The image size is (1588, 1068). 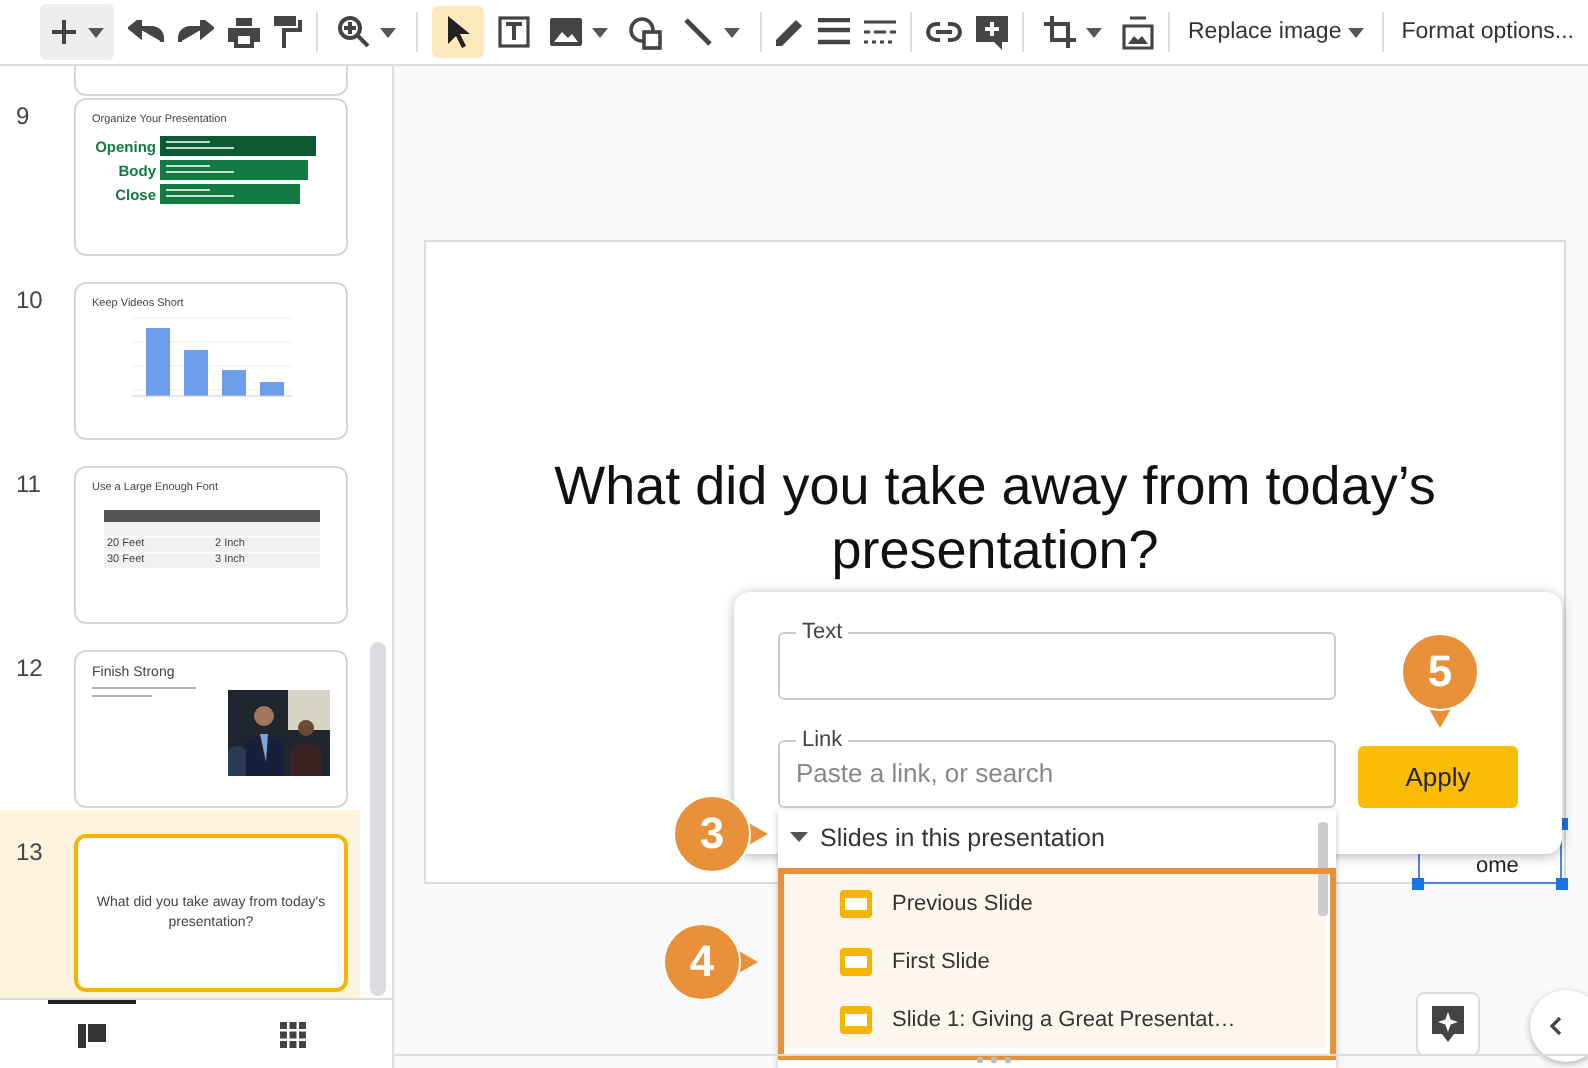 I want to click on text-lines-drawing, so click(x=144, y=693).